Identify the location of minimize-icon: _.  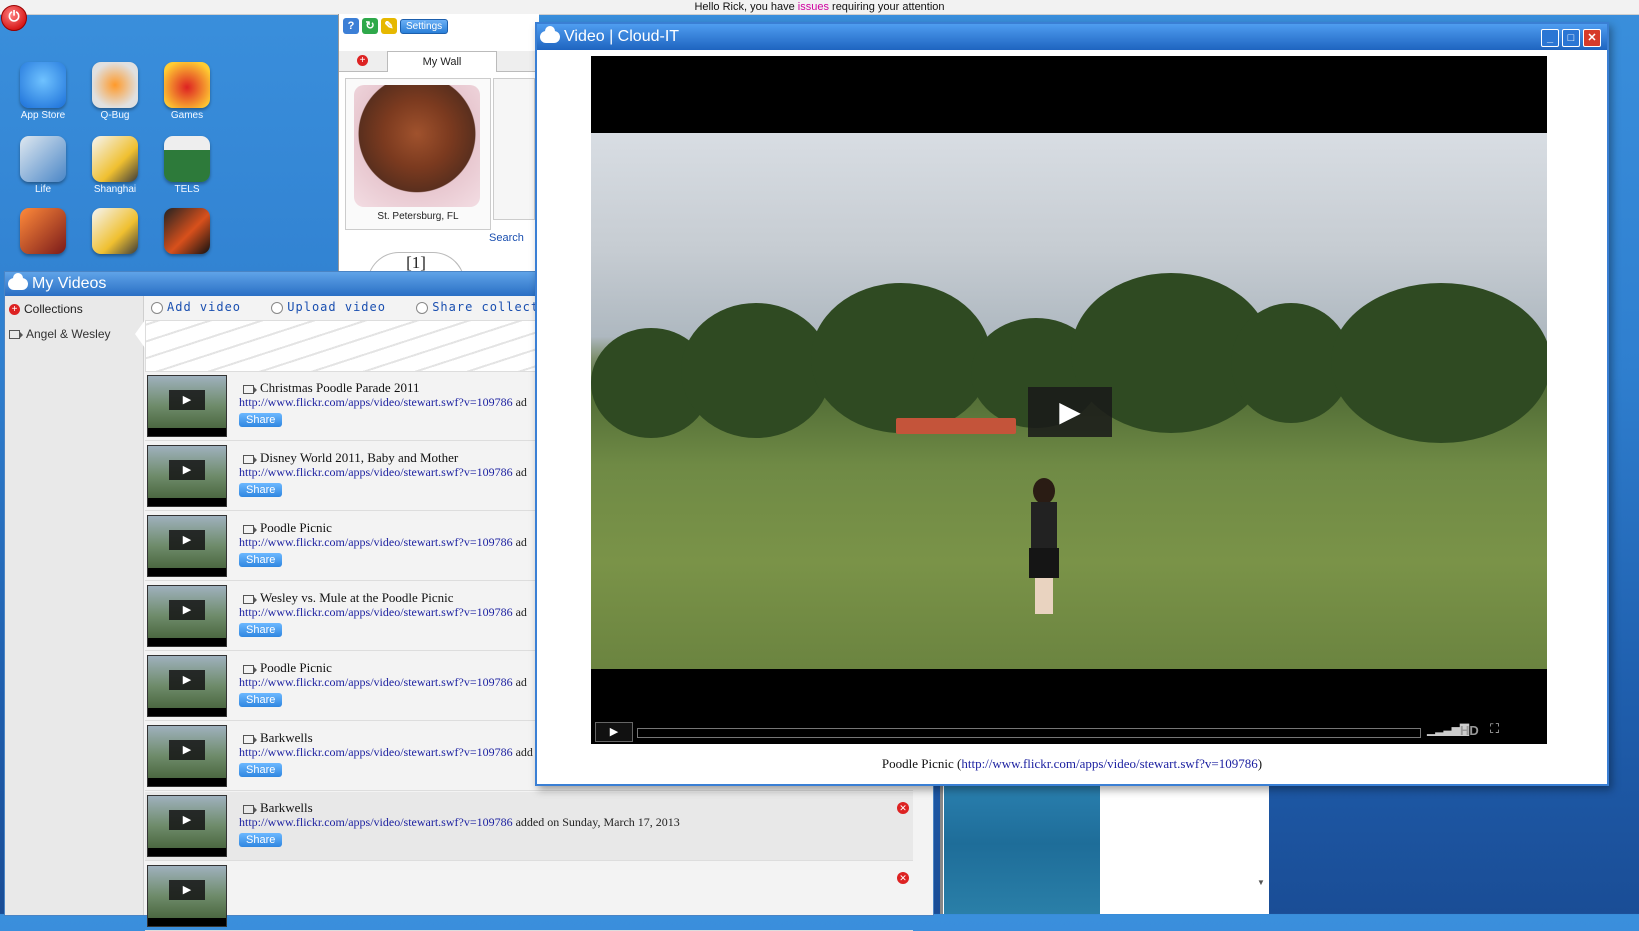
(1550, 38).